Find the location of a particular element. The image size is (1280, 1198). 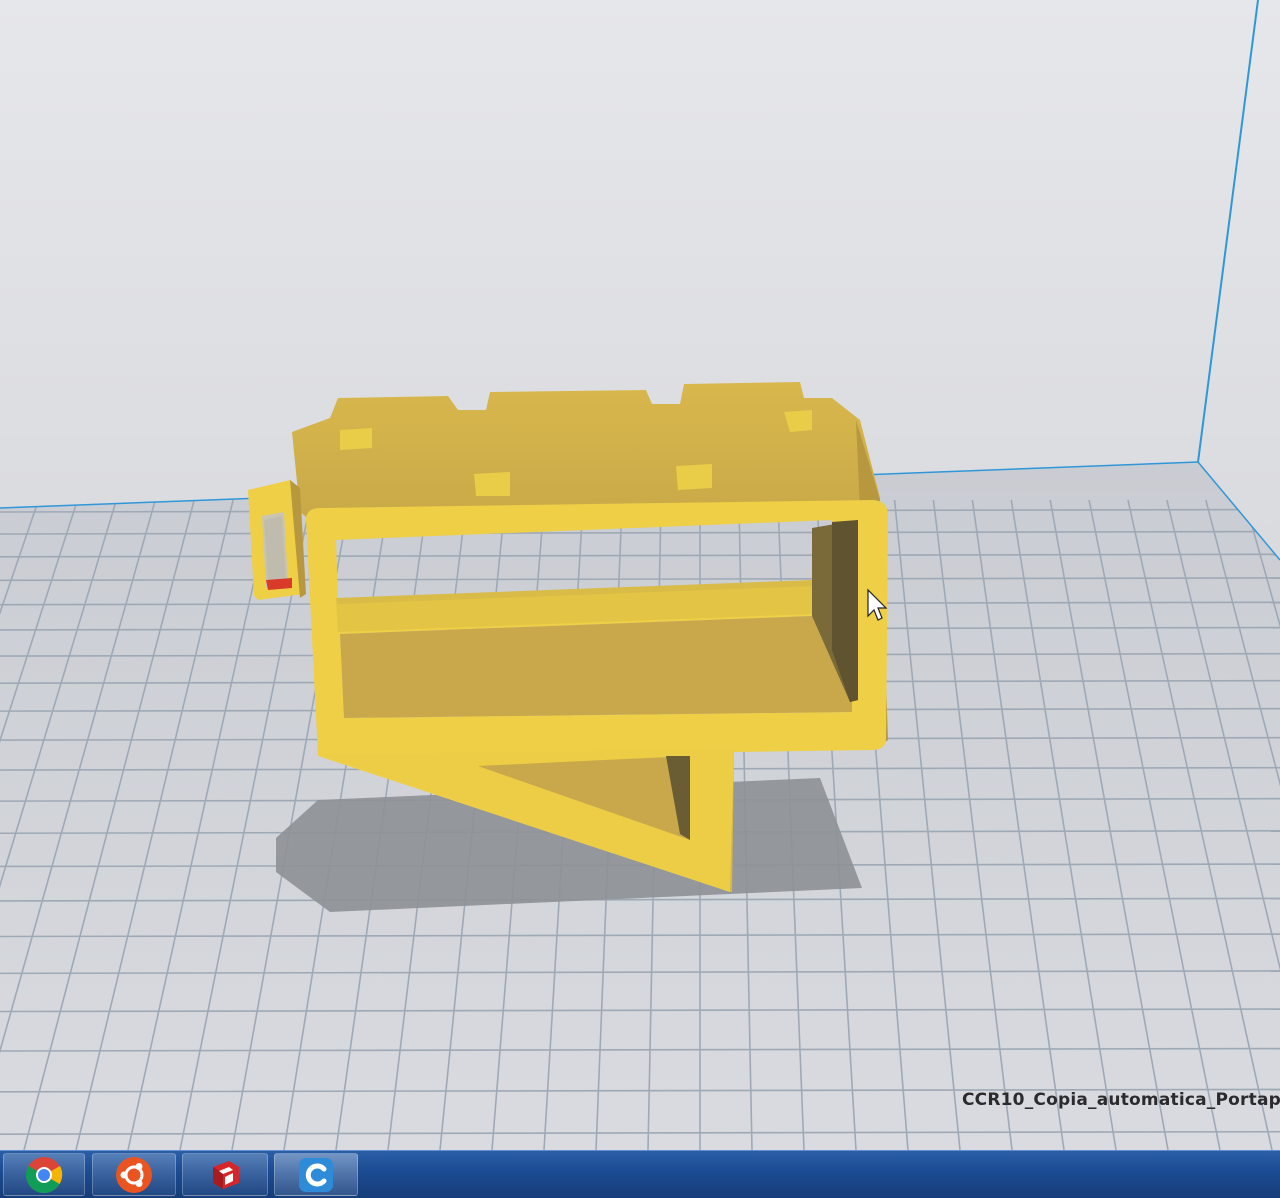

taskbar-cura-button is located at coordinates (316, 1174).